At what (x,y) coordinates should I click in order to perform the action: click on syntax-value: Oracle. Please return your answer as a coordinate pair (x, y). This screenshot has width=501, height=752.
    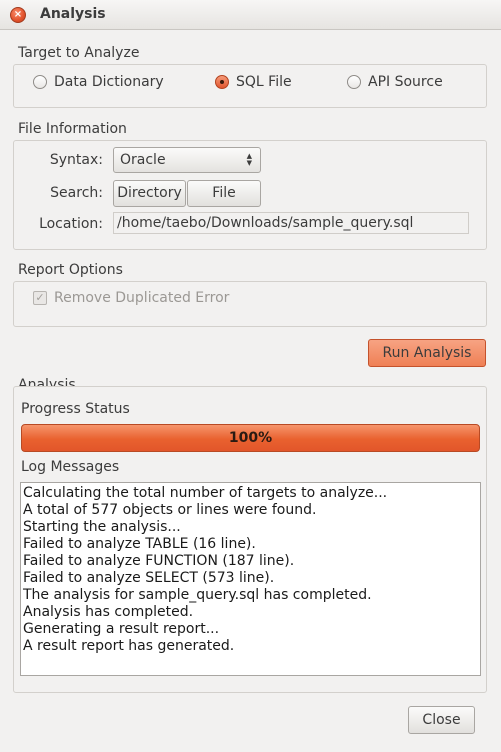
    Looking at the image, I should click on (143, 160).